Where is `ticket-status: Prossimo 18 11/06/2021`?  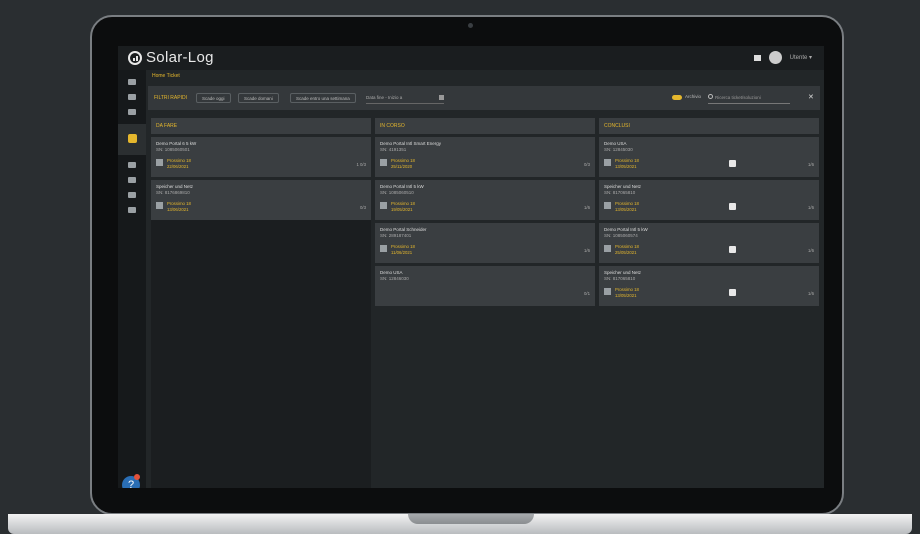 ticket-status: Prossimo 18 11/06/2021 is located at coordinates (403, 250).